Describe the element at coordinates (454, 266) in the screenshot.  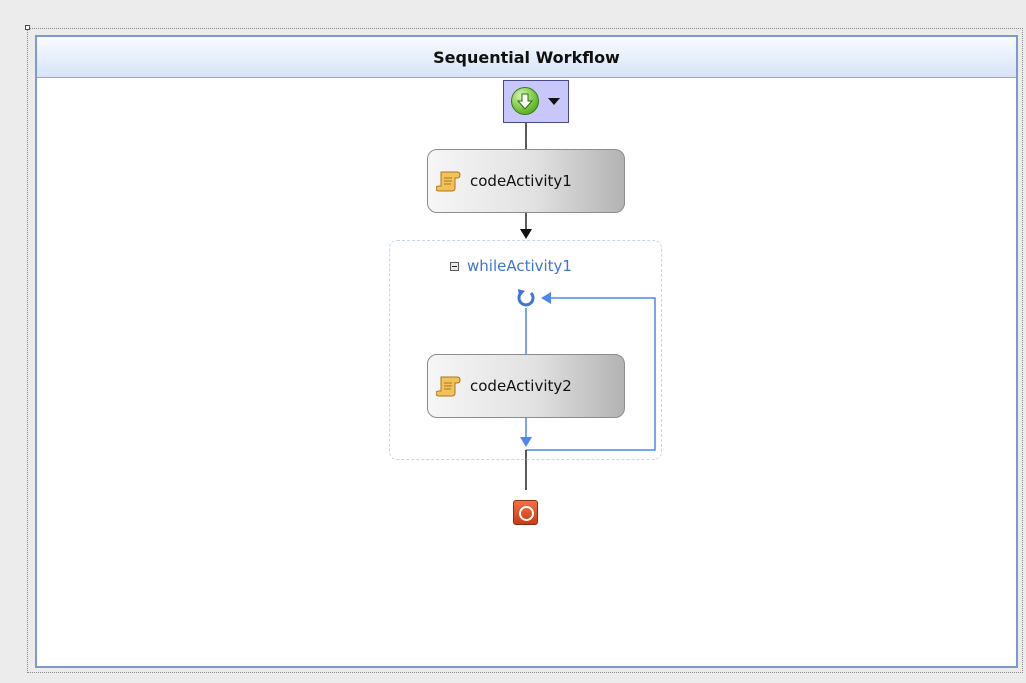
I see `collapse-icon` at that location.